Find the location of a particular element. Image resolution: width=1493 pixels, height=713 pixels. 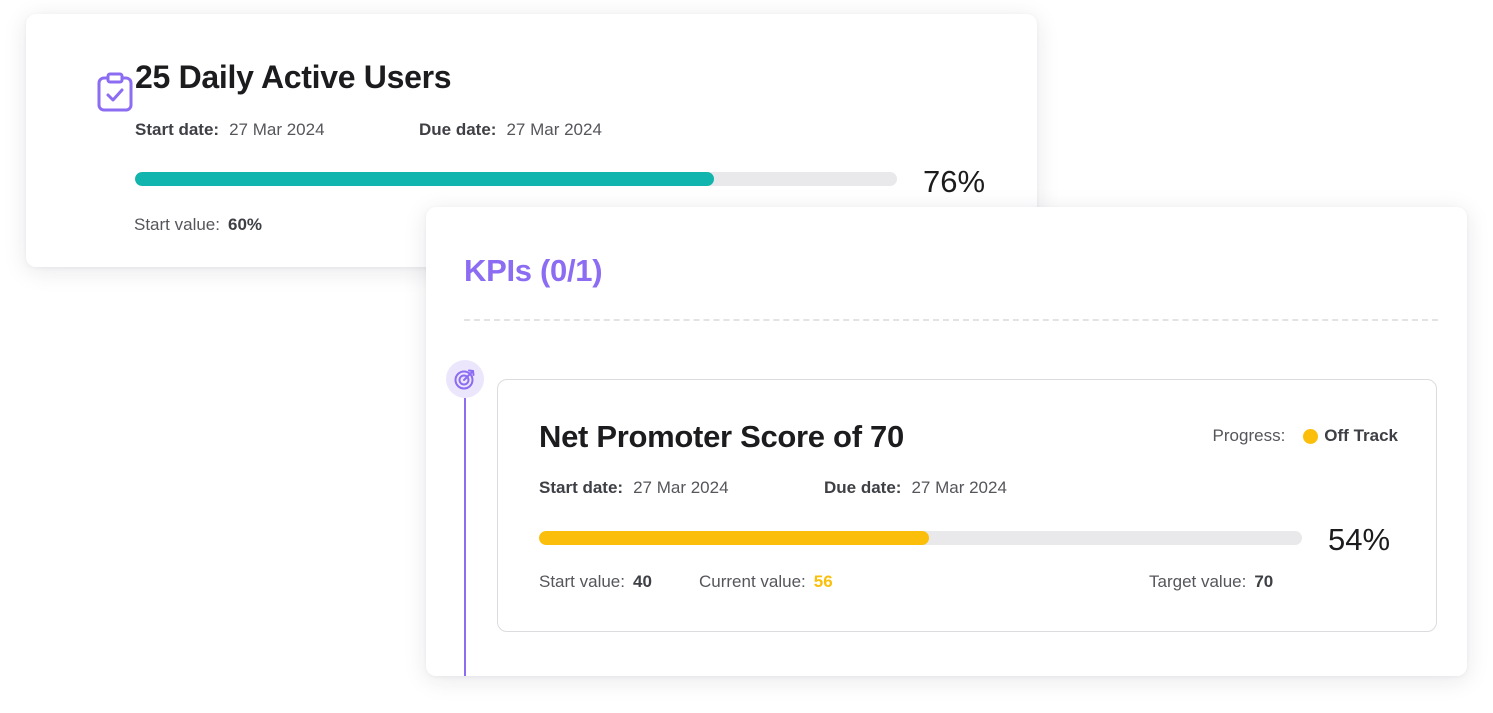

status-dot-icon is located at coordinates (1311, 436).